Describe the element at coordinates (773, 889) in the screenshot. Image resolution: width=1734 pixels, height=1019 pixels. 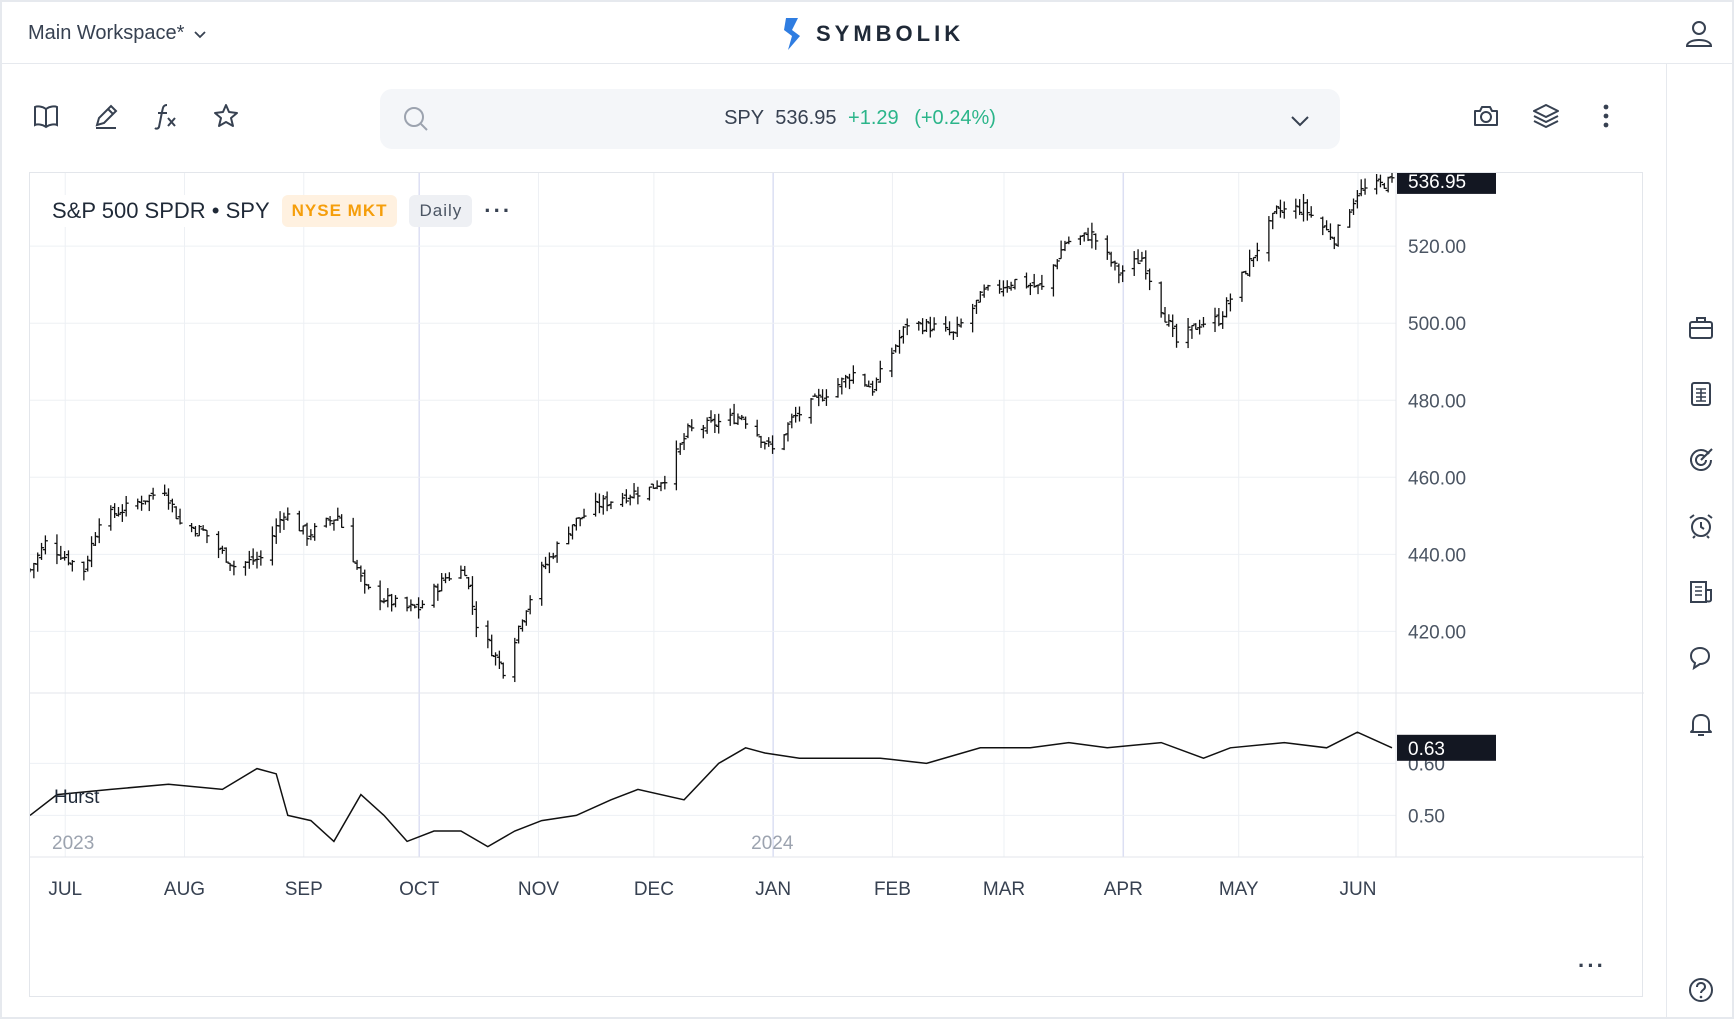
I see `x-tick-label: JAN` at that location.